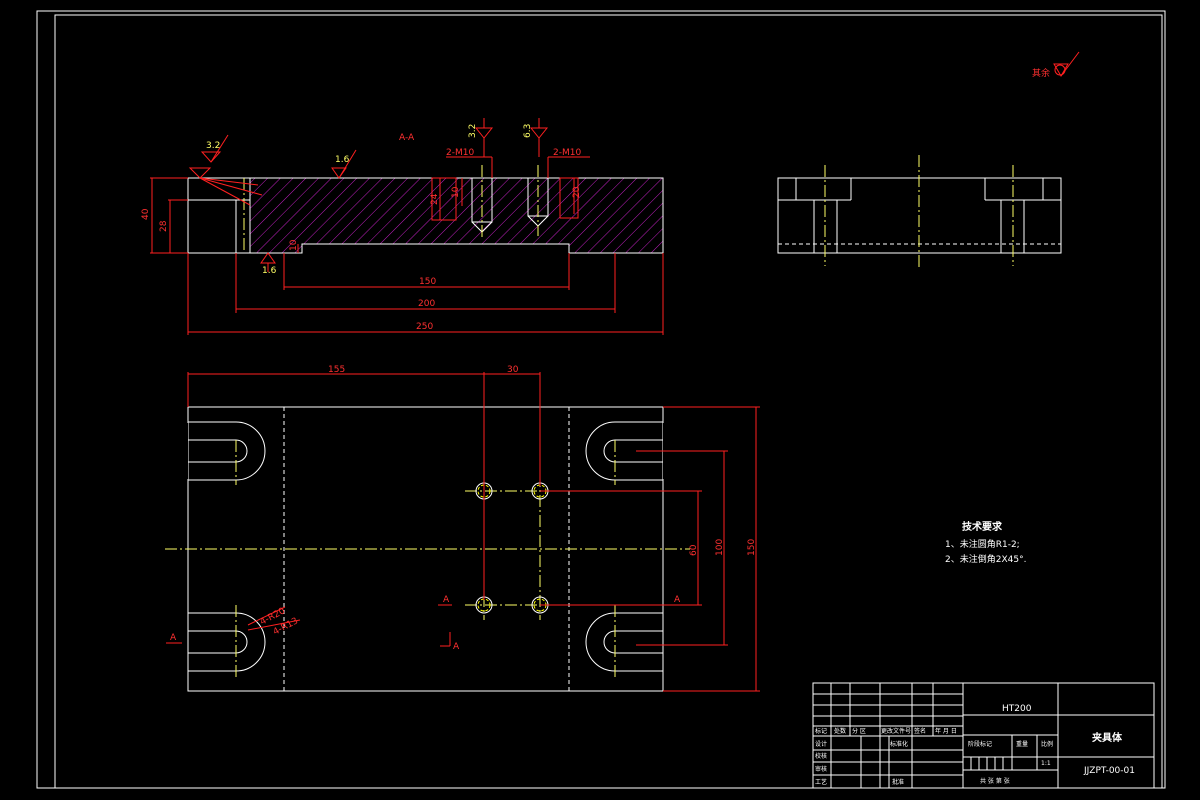 Image resolution: width=1200 pixels, height=800 pixels. I want to click on dim-60: 60, so click(694, 550).